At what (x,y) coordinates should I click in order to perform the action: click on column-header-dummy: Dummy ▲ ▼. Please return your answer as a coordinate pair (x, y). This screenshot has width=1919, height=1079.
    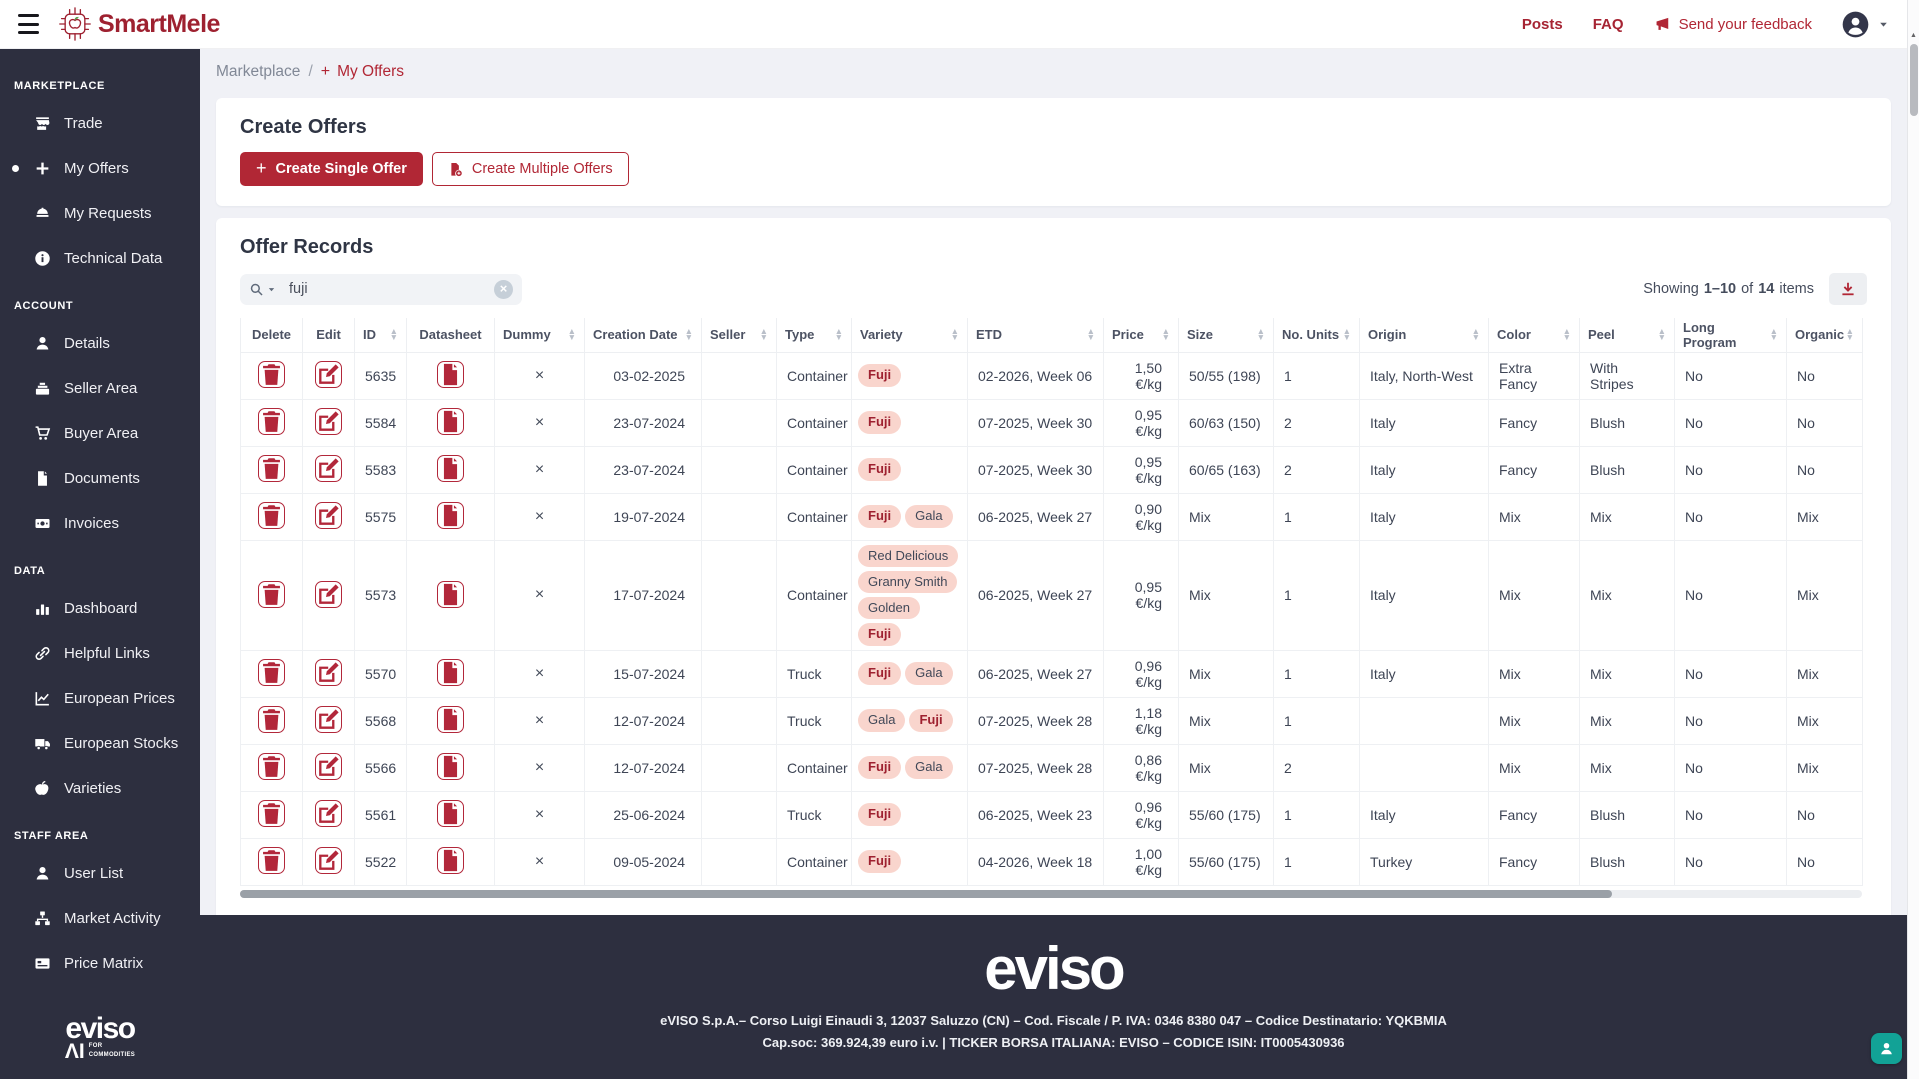
    Looking at the image, I should click on (539, 335).